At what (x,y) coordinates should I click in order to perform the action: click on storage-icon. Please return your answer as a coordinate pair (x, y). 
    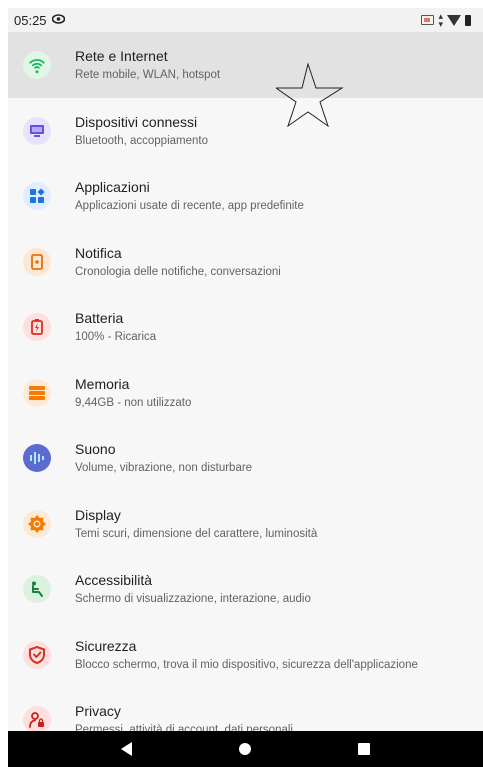
    Looking at the image, I should click on (37, 392).